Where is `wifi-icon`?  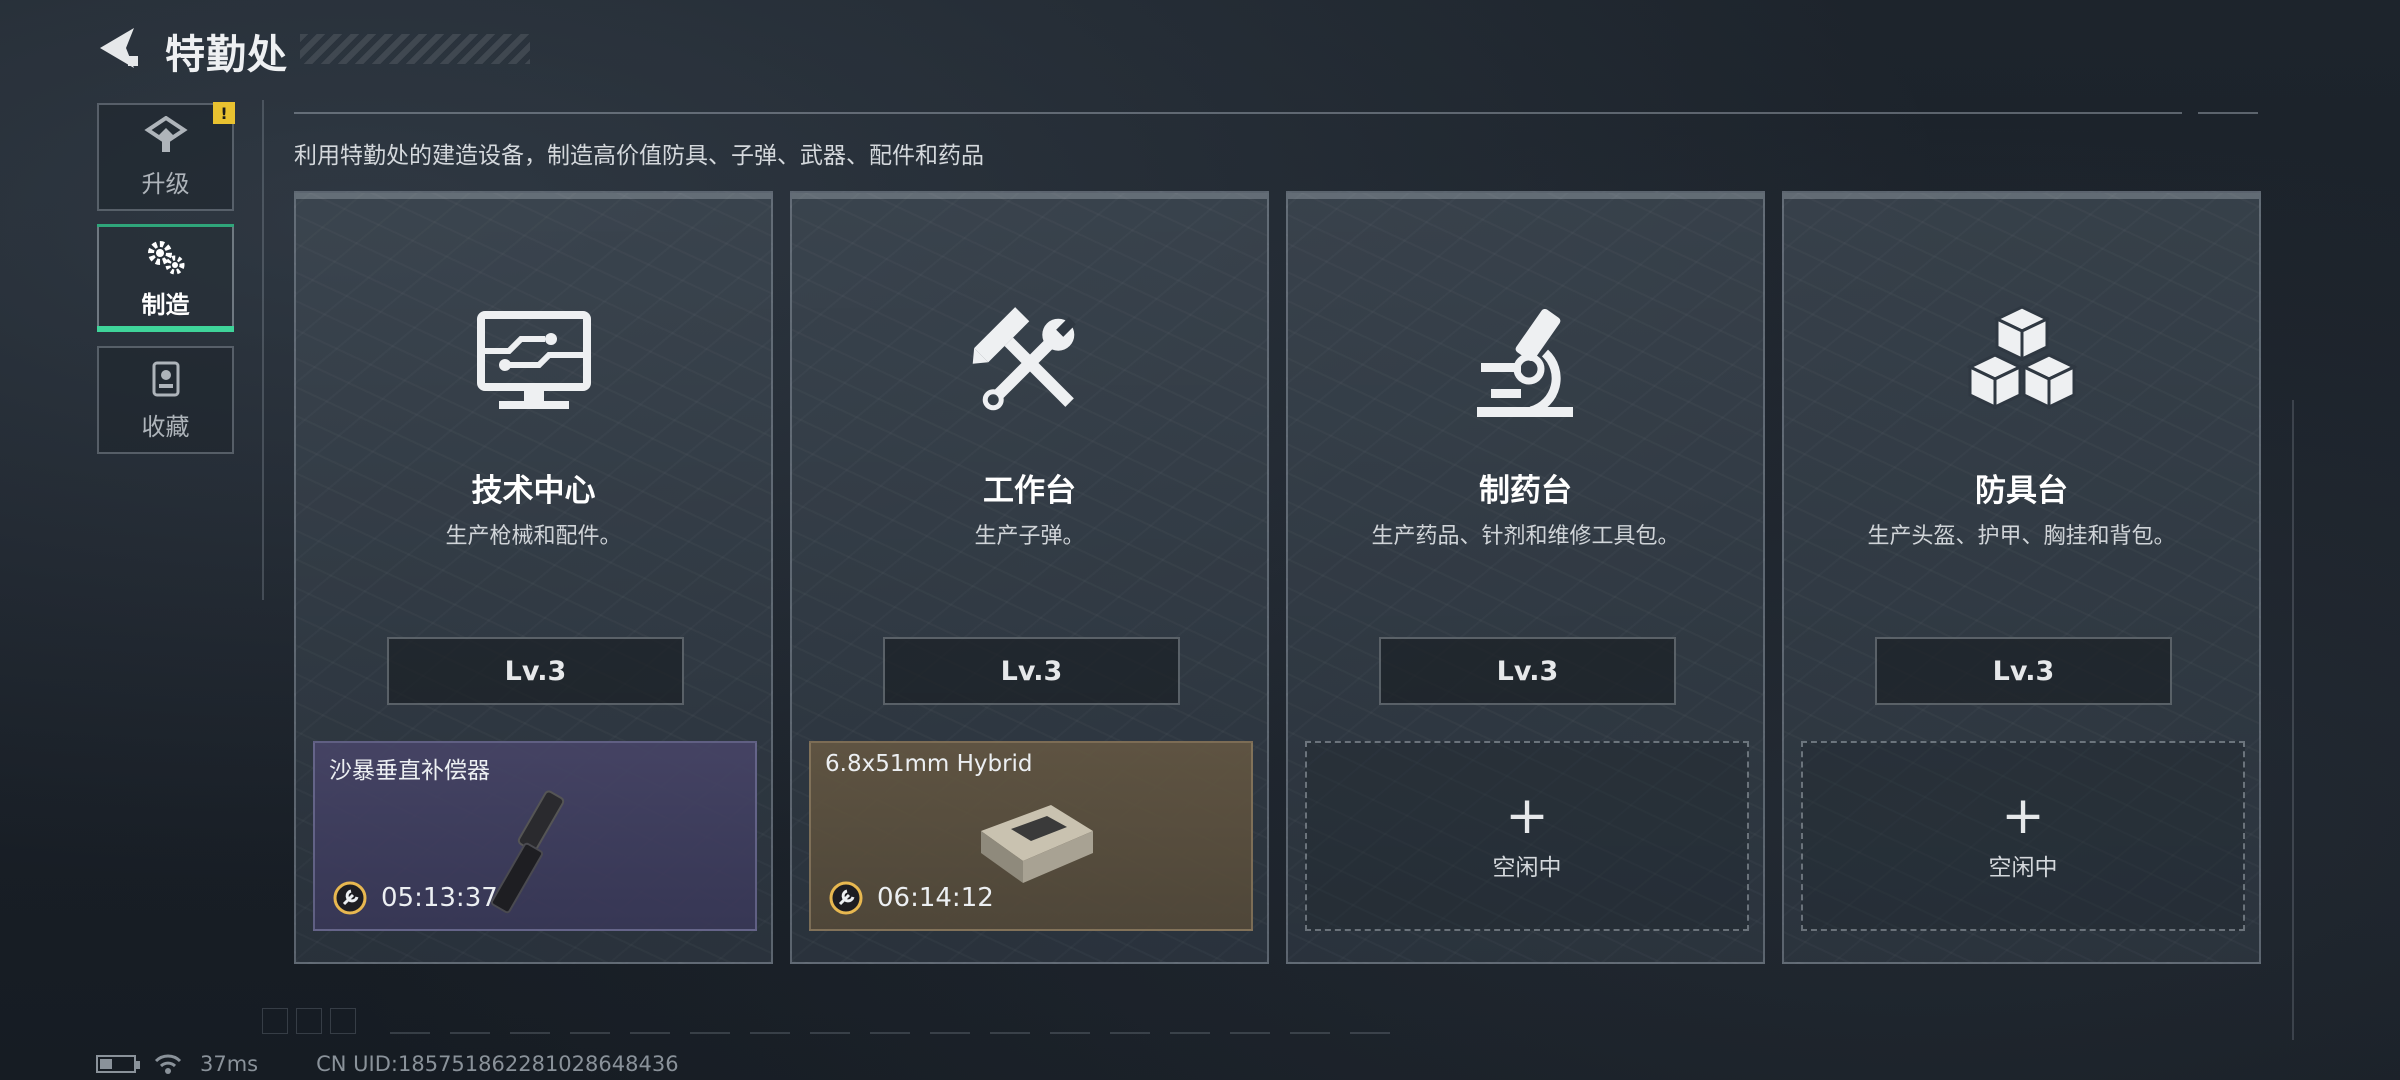 wifi-icon is located at coordinates (168, 1064).